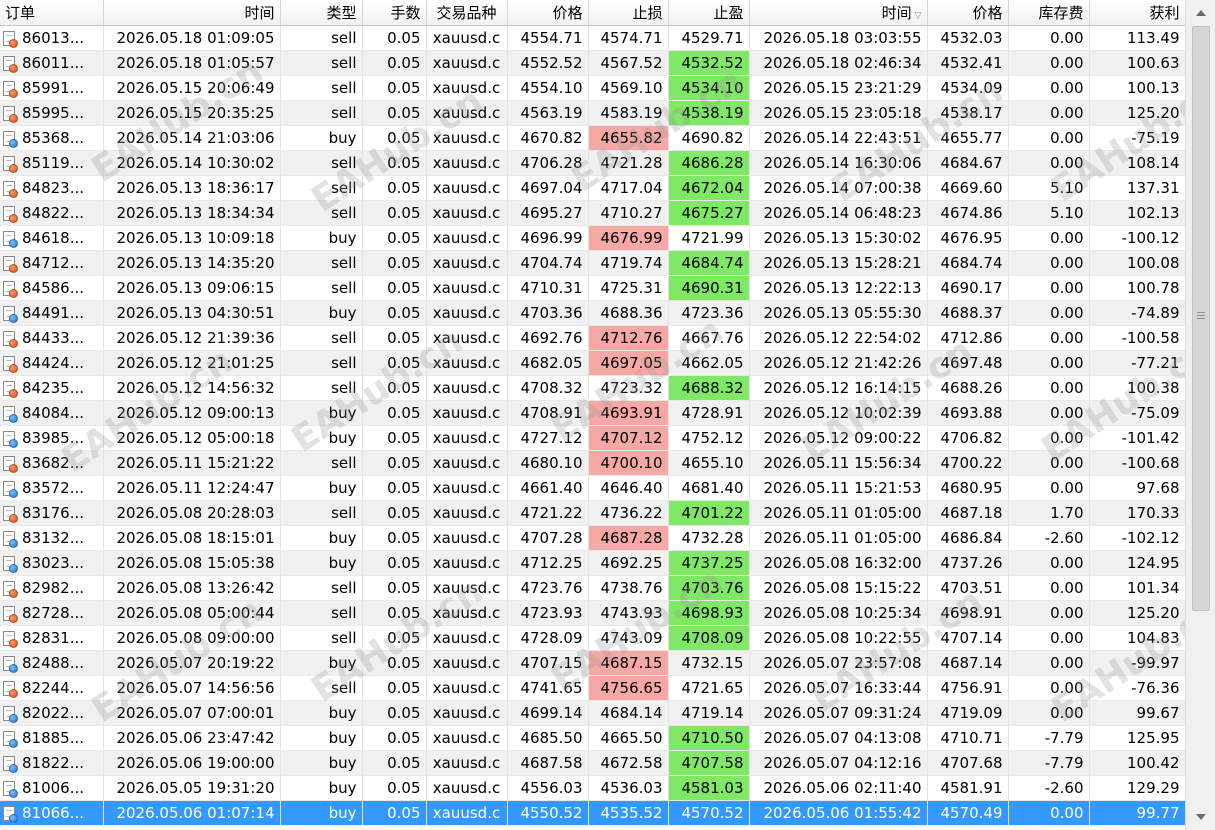 The width and height of the screenshot is (1215, 830). What do you see at coordinates (321, 313) in the screenshot?
I see `cell-type: buy` at bounding box center [321, 313].